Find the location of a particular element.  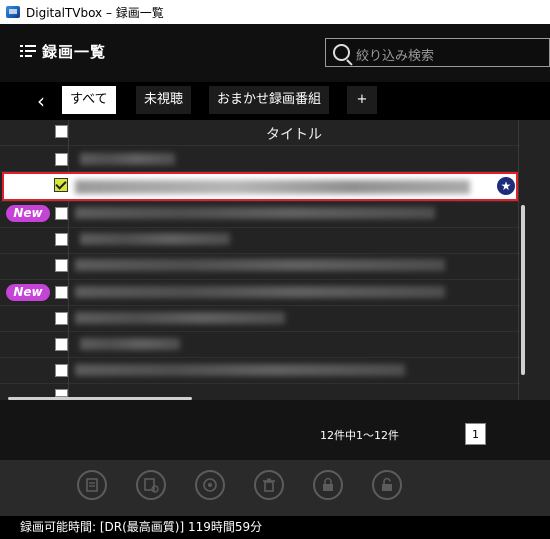

add-tab-button: + is located at coordinates (362, 100).